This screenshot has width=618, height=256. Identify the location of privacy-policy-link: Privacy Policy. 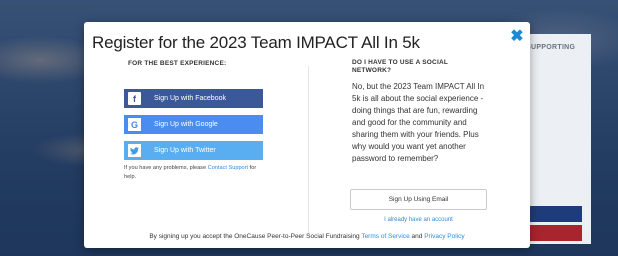
(444, 236).